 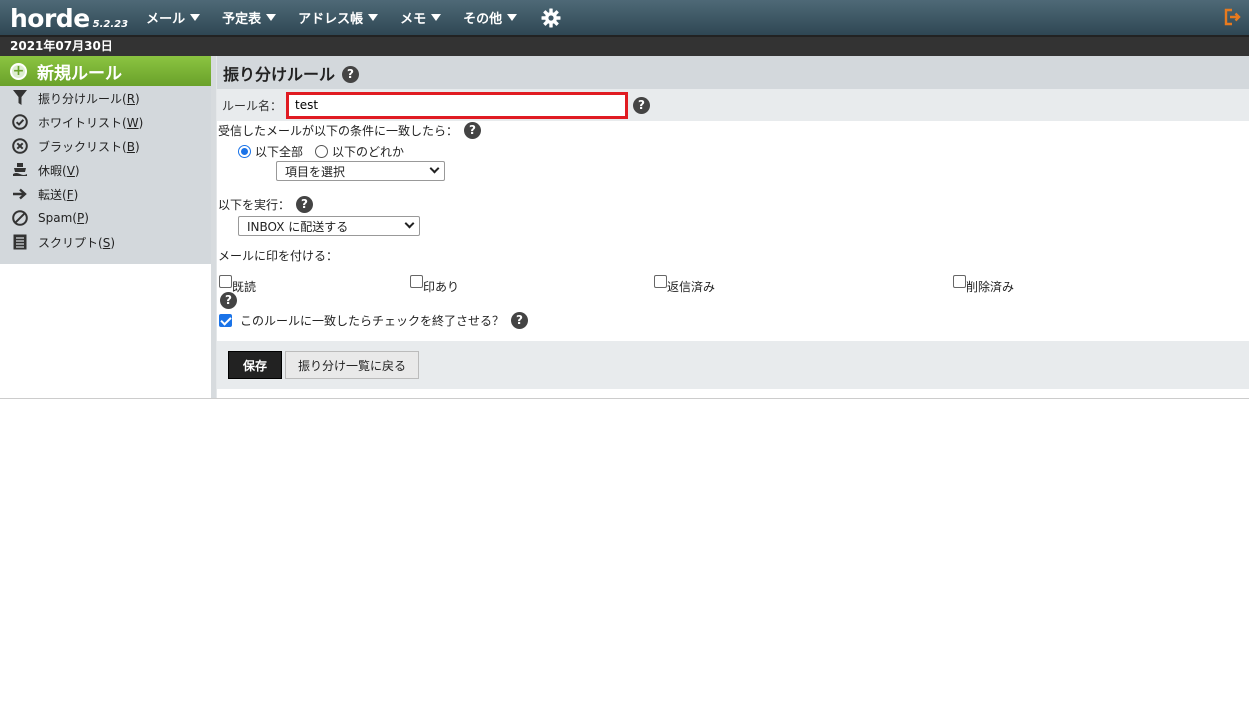 What do you see at coordinates (50, 18) in the screenshot?
I see `logo-brand: horde` at bounding box center [50, 18].